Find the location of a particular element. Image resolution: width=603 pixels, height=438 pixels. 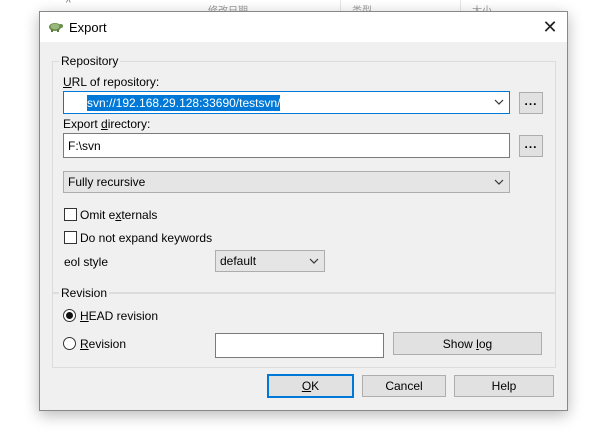

dialog-title: Export is located at coordinates (88, 27).